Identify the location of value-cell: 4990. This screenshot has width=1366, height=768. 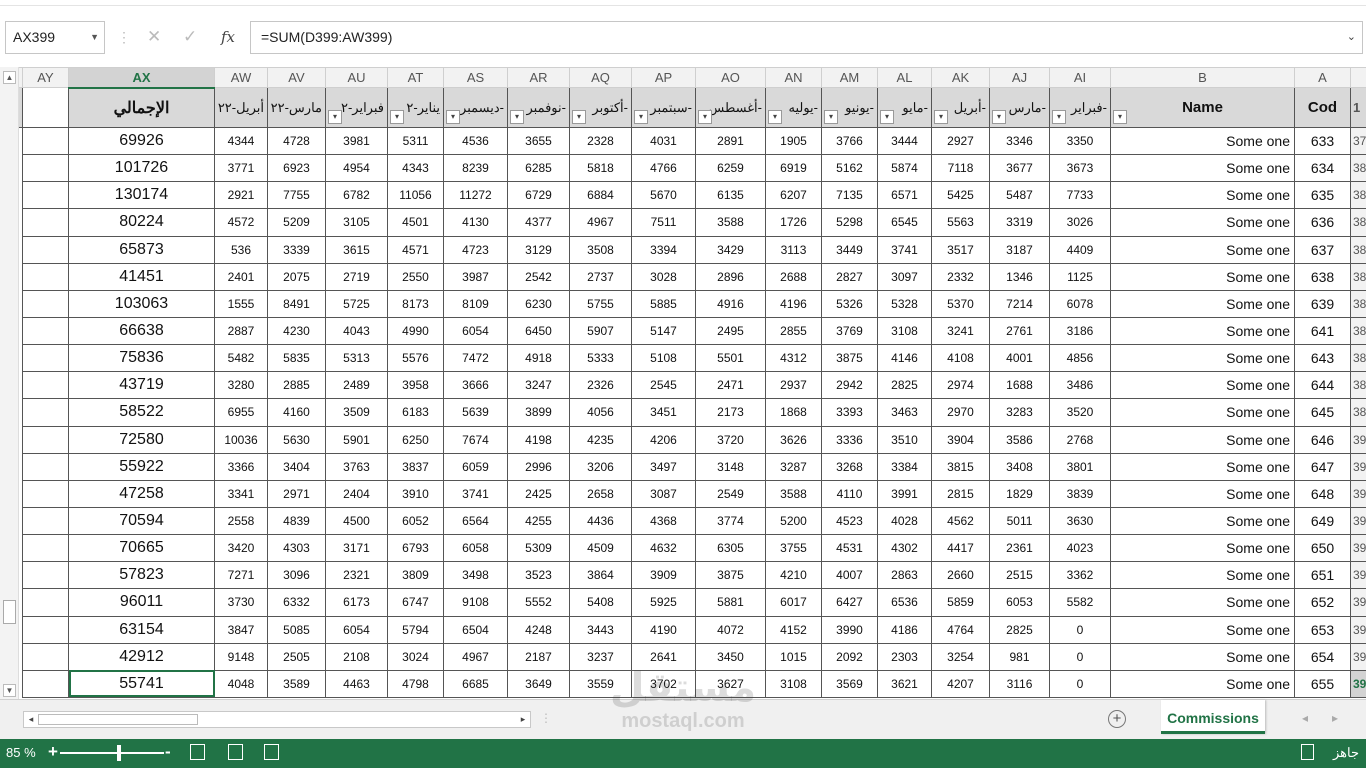
(415, 331).